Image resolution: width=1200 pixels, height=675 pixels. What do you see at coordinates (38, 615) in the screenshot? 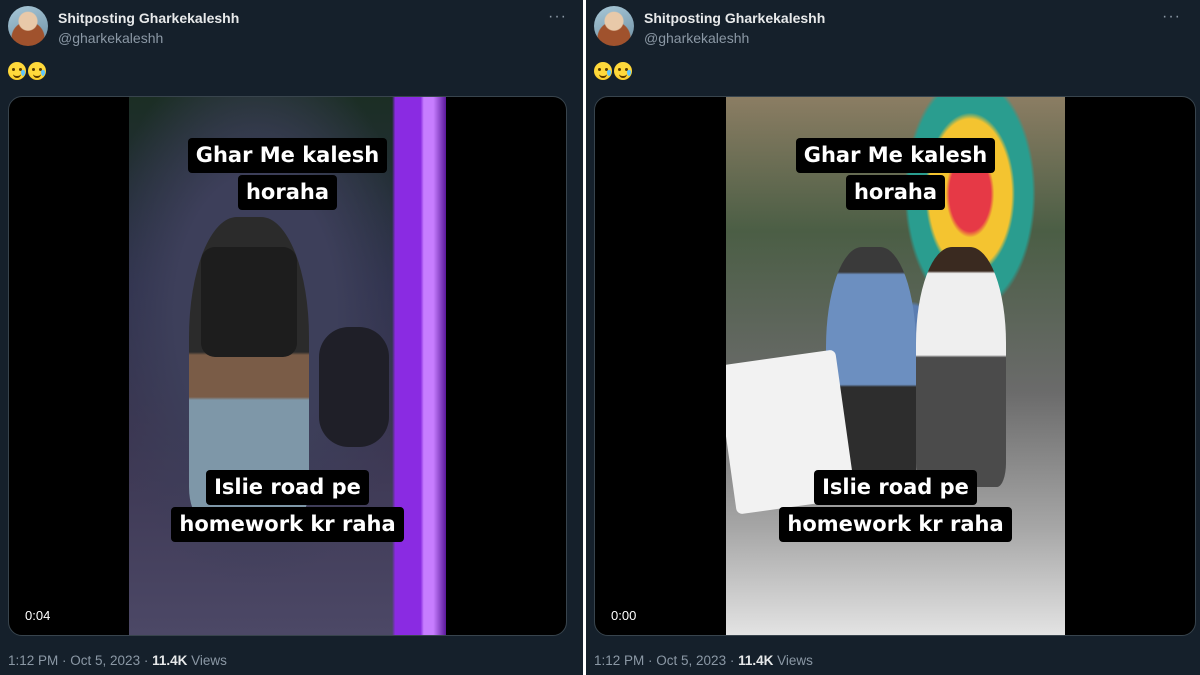
I see `video-timestamp: 0:04` at bounding box center [38, 615].